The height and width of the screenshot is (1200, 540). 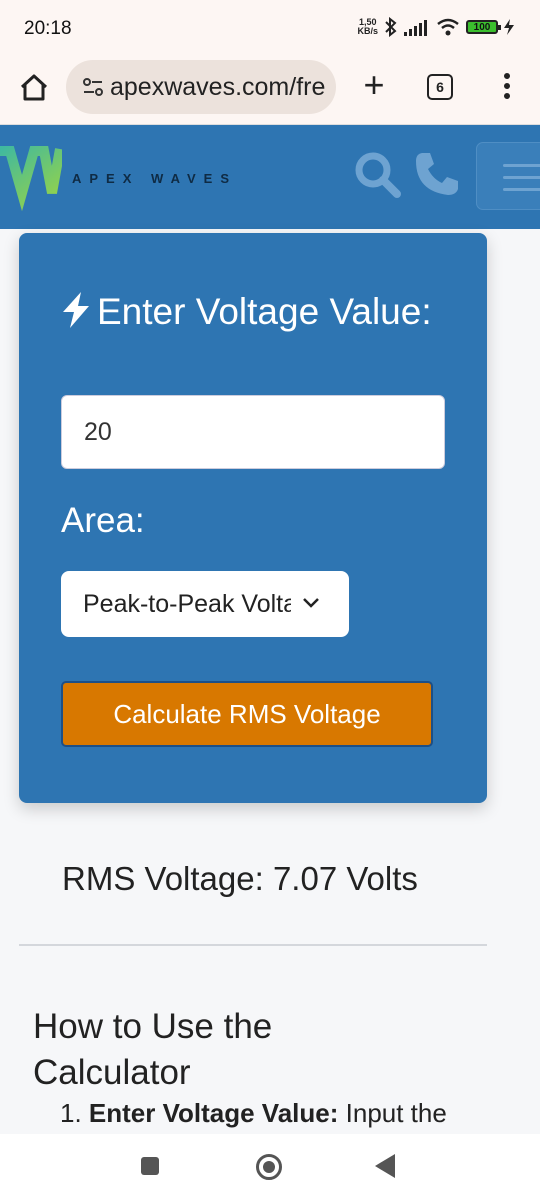 I want to click on bluetooth-icon, so click(x=391, y=27).